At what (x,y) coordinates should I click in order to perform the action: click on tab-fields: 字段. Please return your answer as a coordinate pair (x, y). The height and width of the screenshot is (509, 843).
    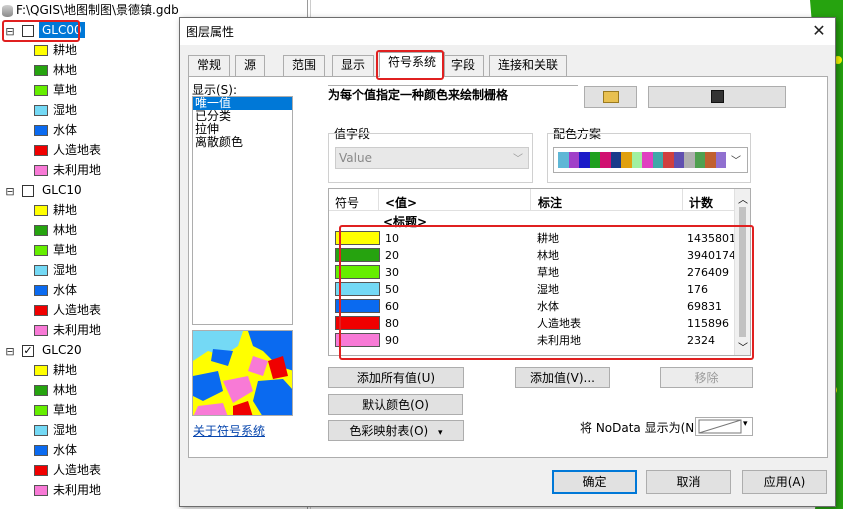
    Looking at the image, I should click on (463, 65).